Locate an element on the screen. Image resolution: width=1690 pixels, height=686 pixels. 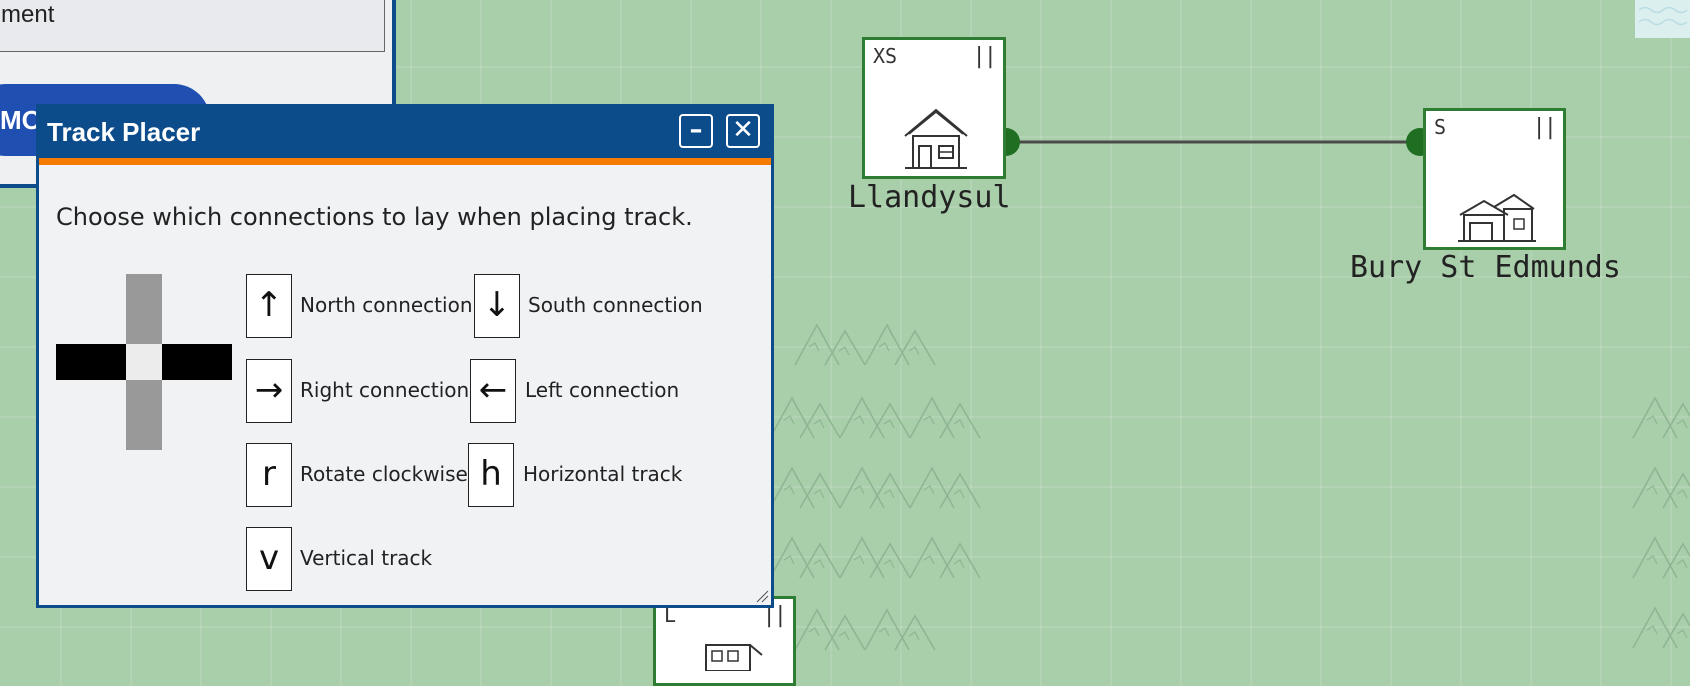
key-right-label: Right connection is located at coordinates (385, 390).